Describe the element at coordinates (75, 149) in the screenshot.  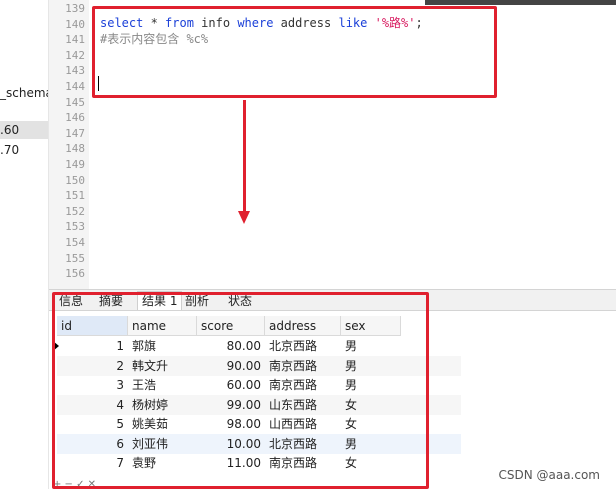
I see `line-number: 148` at that location.